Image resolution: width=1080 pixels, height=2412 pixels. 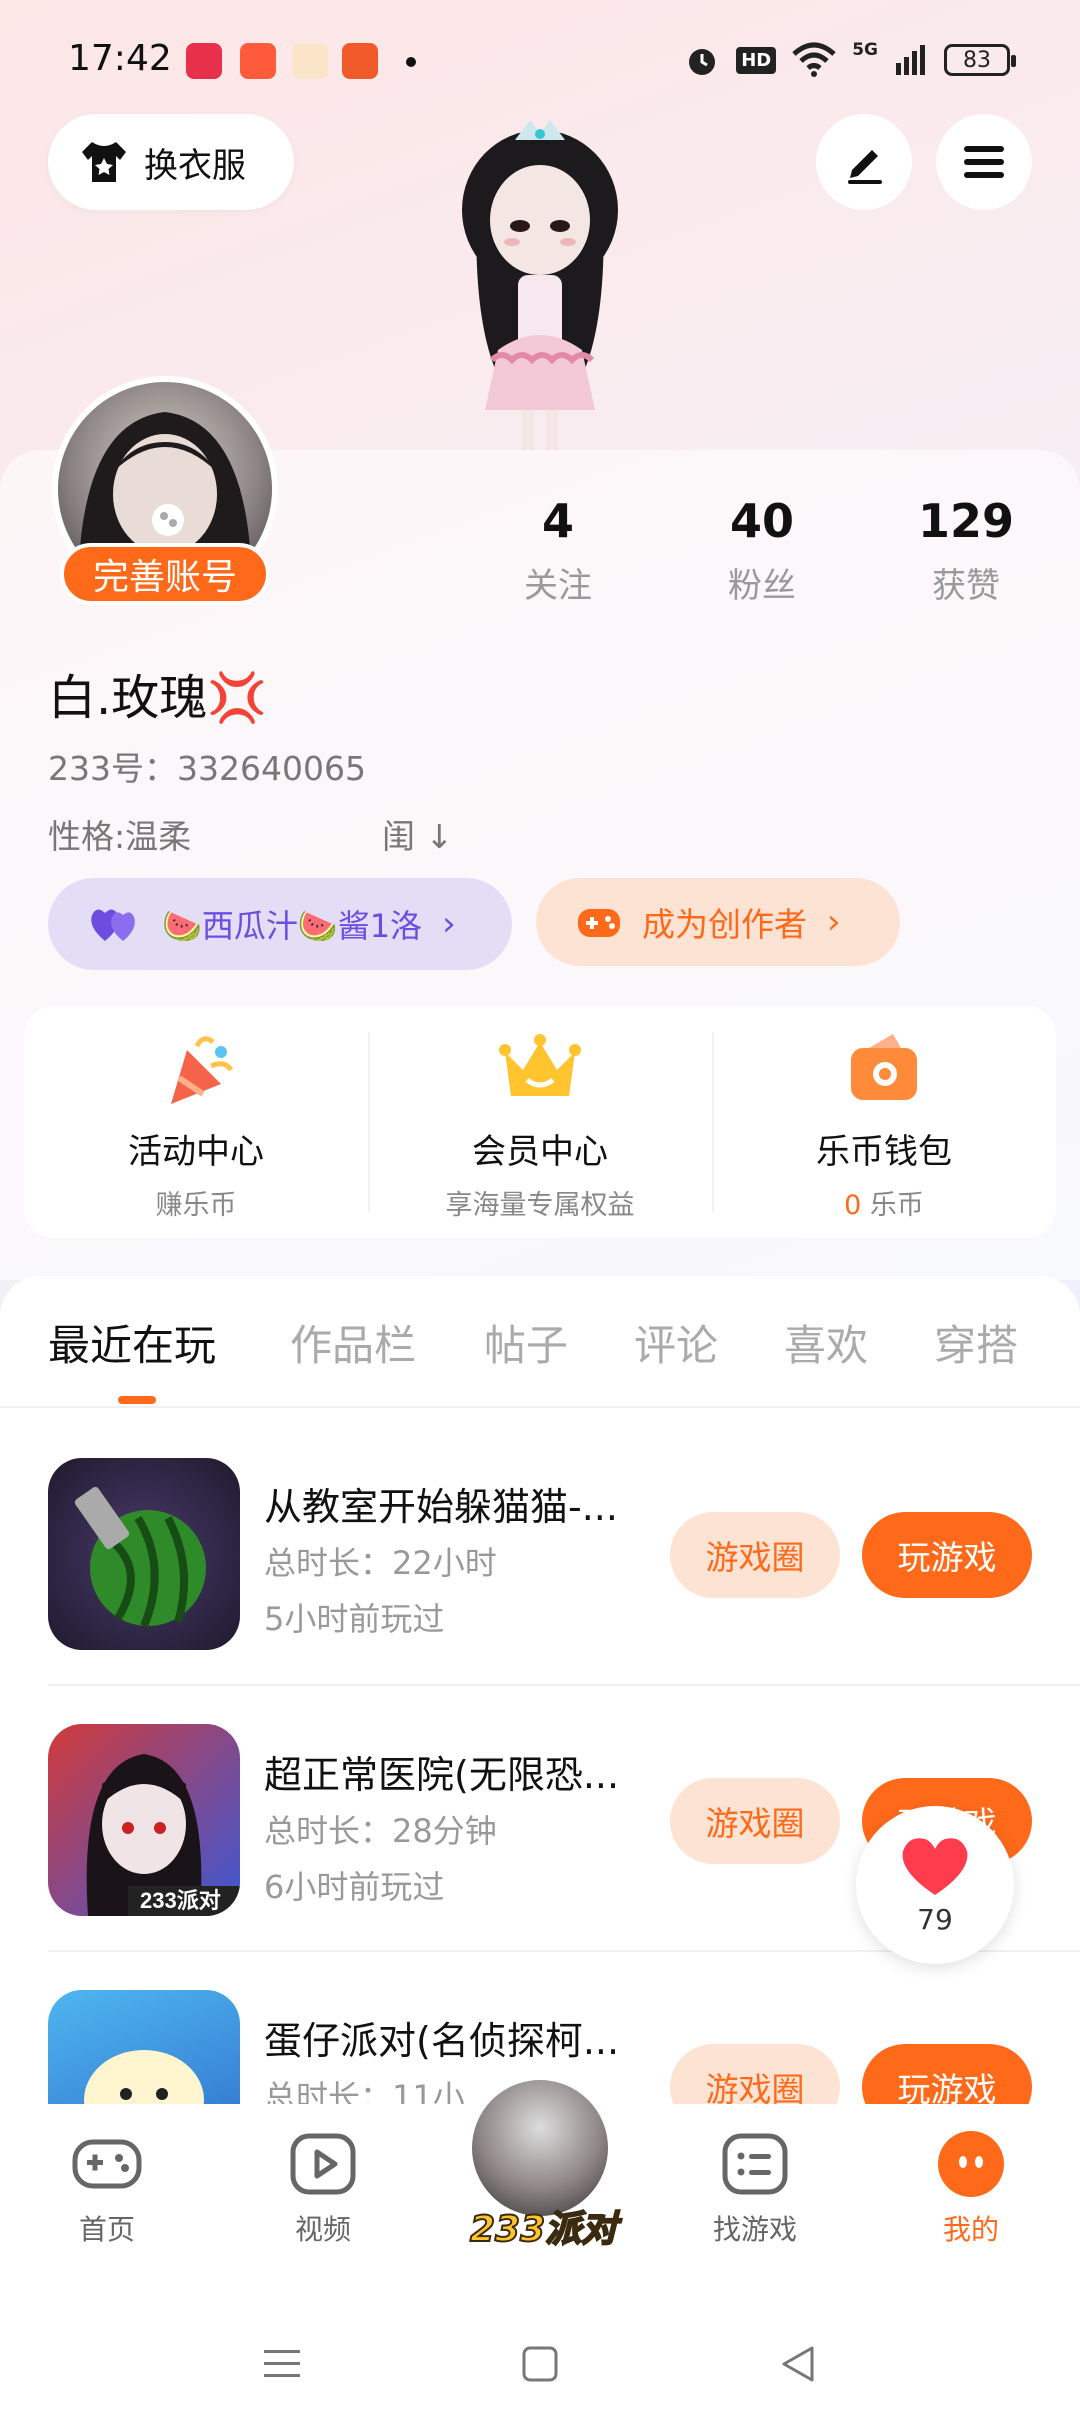 I want to click on status-time: 17:42, so click(x=120, y=58).